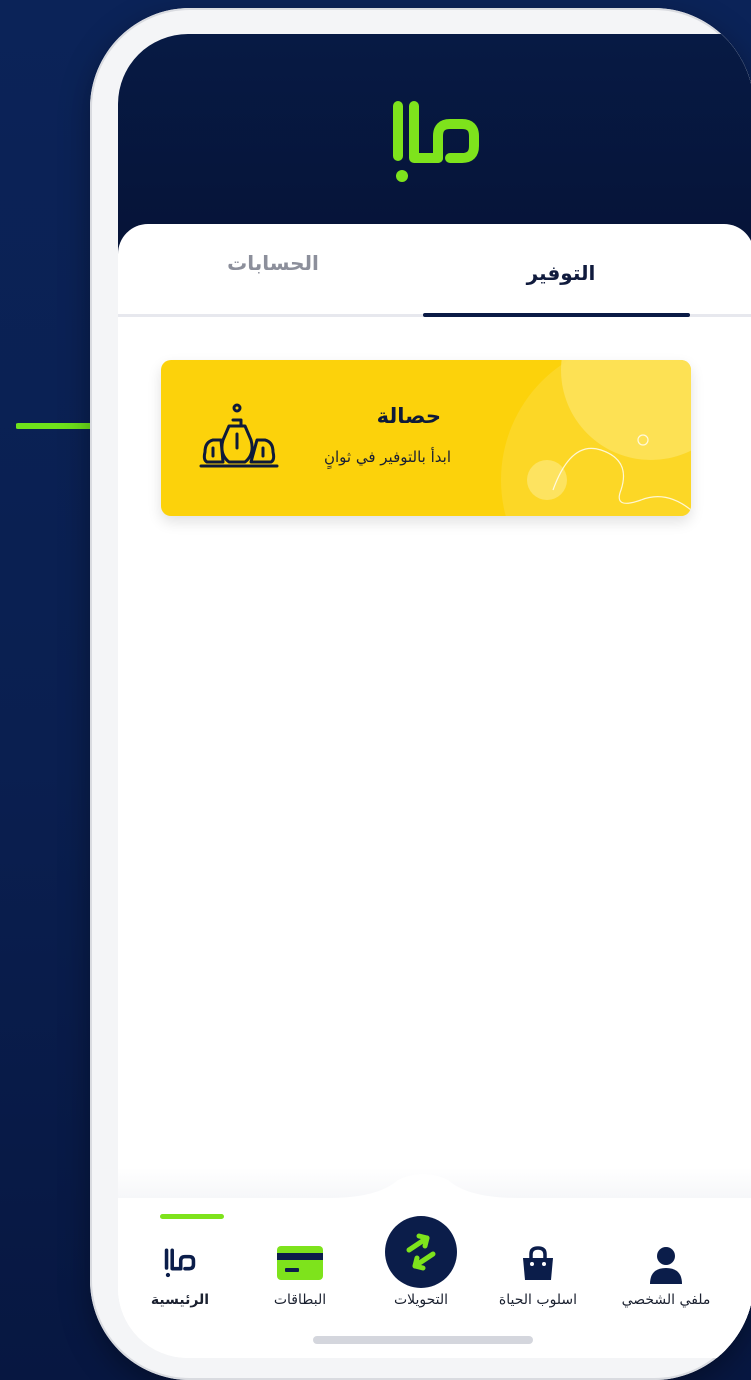  I want to click on tab-accounts-label: الحسابات, so click(273, 263).